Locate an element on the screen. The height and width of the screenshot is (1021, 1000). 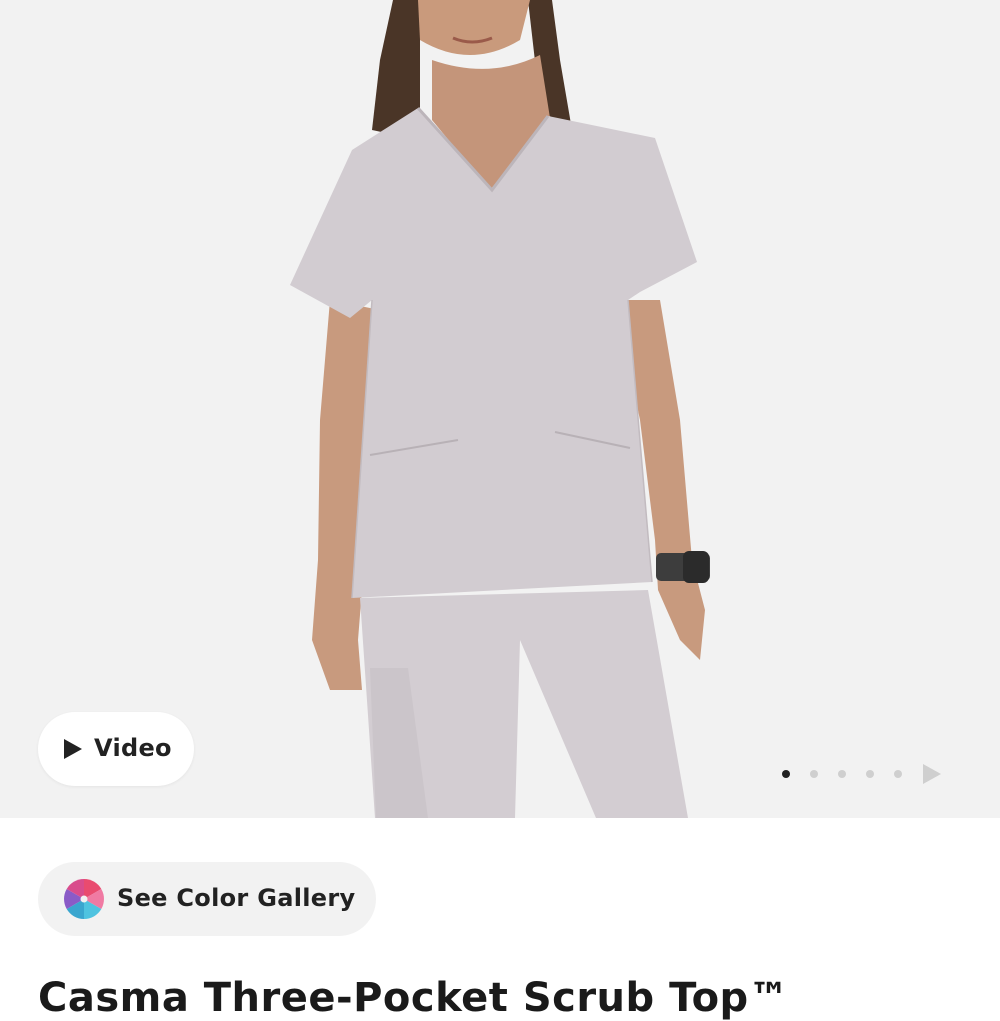
next-slide-arrow-icon is located at coordinates (932, 774).